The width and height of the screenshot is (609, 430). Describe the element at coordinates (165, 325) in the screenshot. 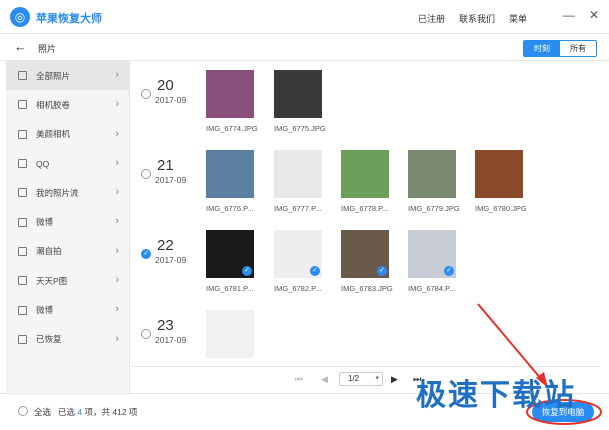

I see `day-number: 23` at that location.